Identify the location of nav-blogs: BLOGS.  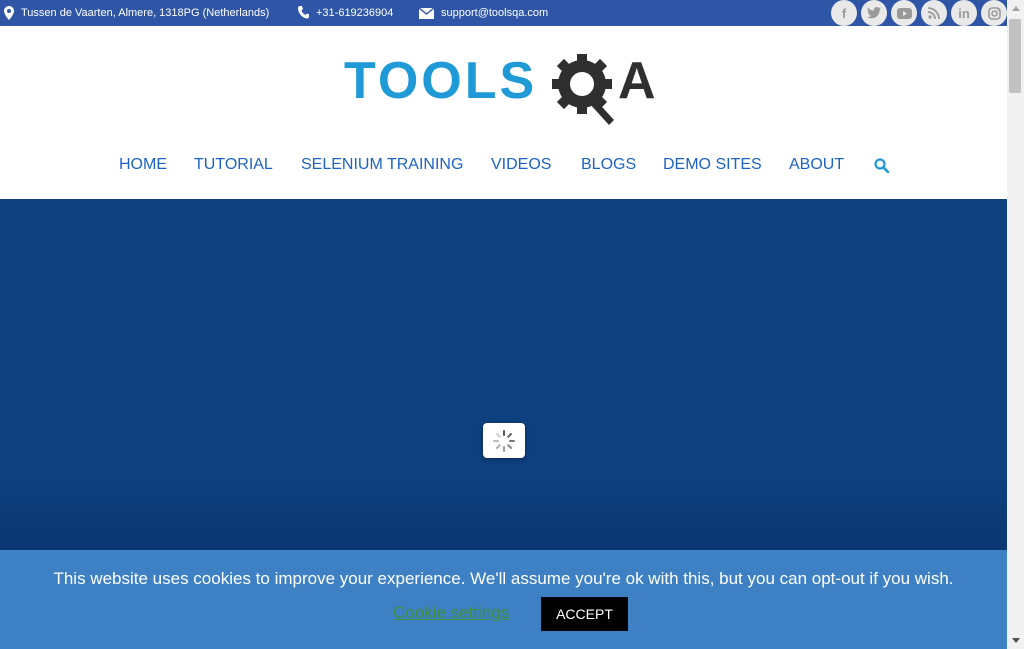
(608, 165).